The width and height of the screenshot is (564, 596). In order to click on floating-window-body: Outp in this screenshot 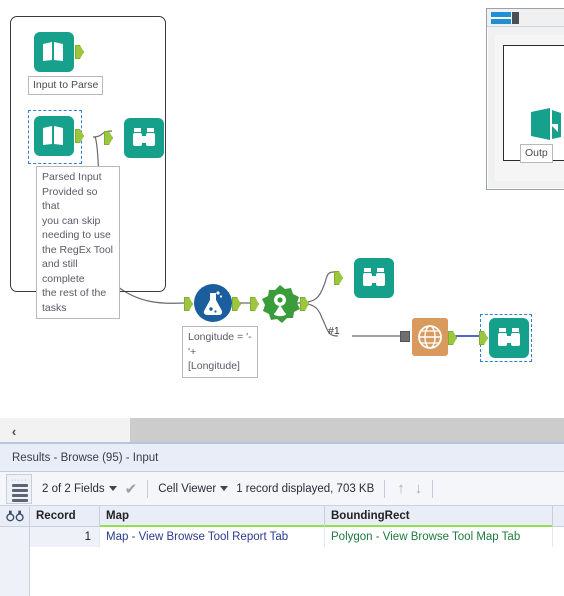, I will do `click(529, 108)`.